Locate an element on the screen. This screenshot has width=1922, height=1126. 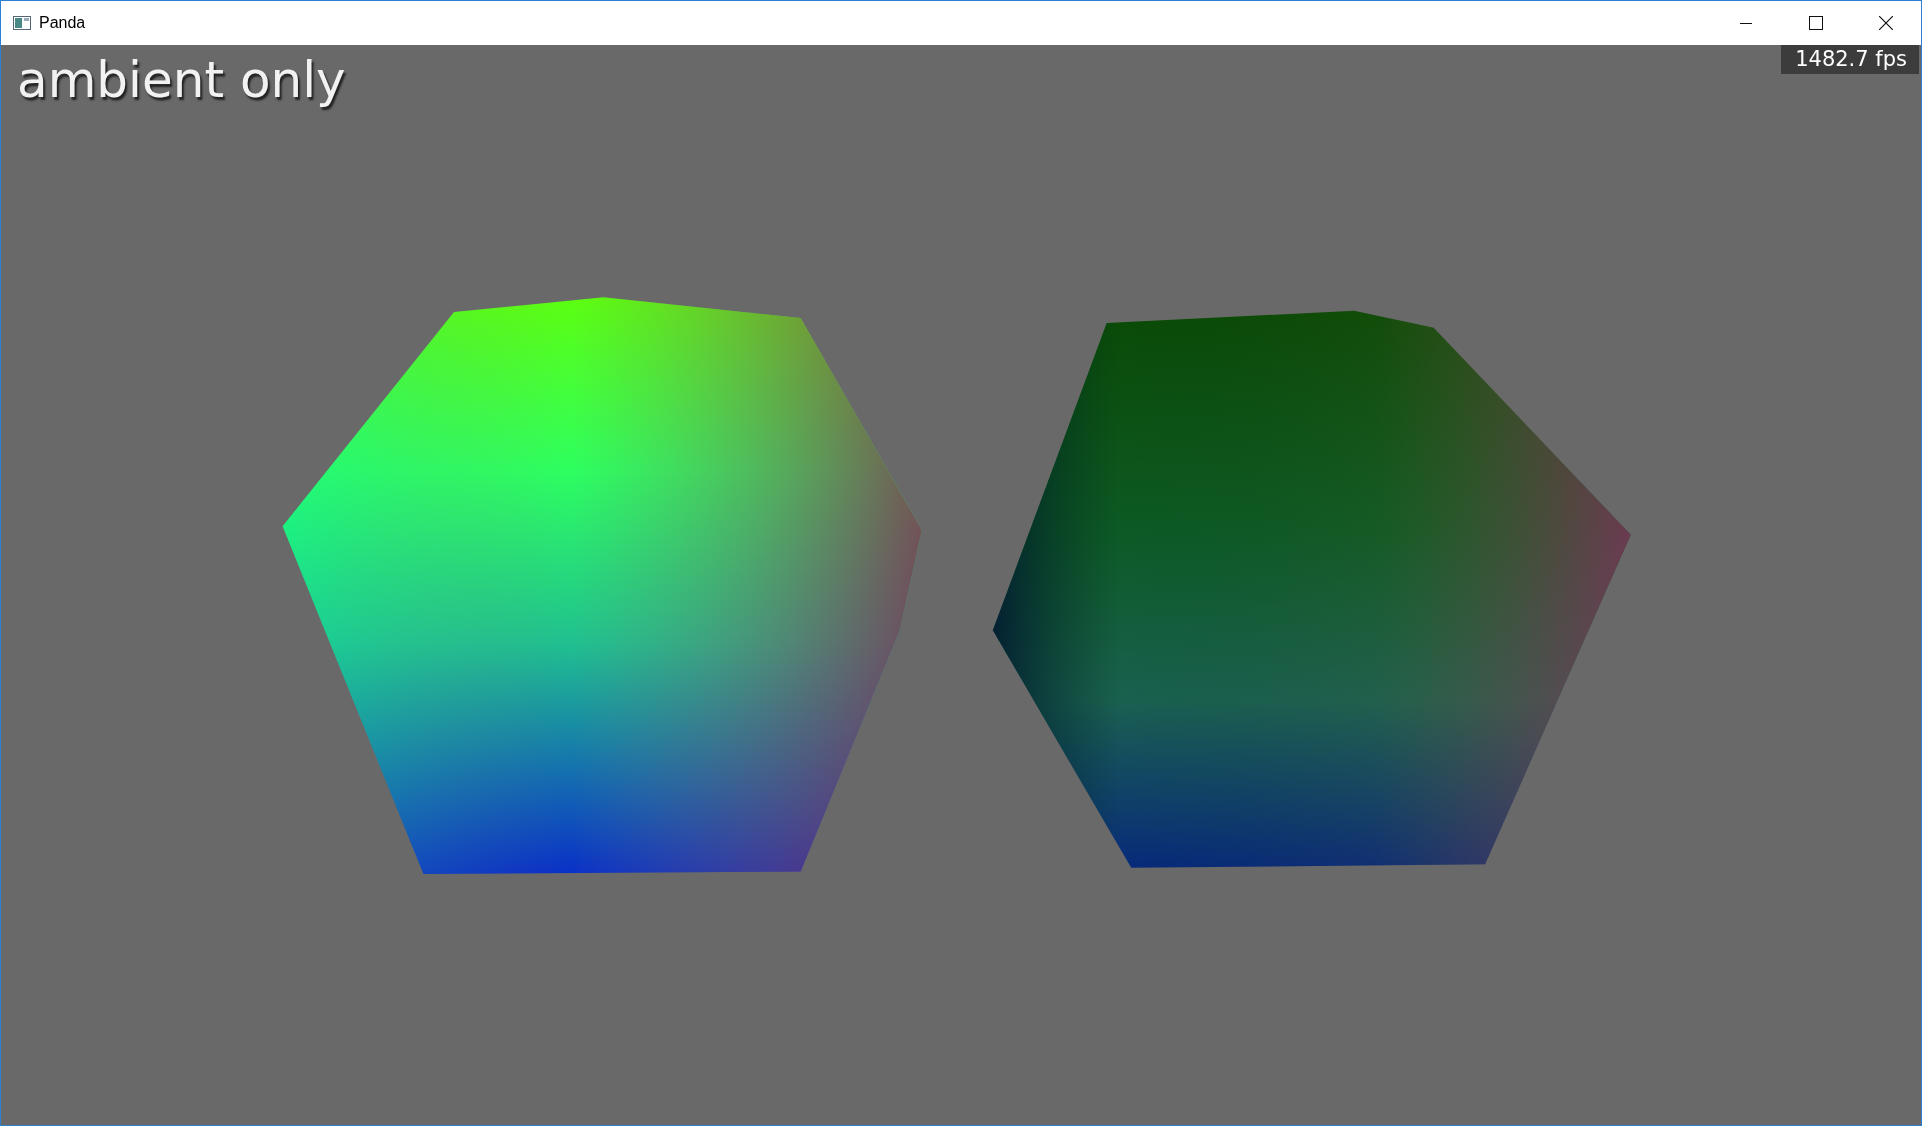
caption-text: ambient only is located at coordinates (181, 80).